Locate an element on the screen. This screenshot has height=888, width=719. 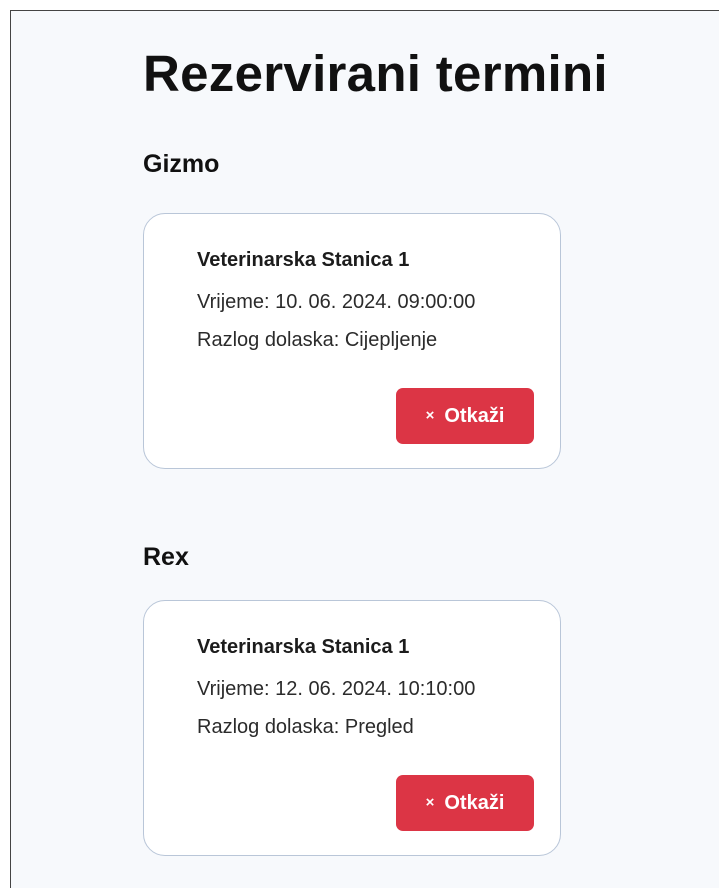
pet-name: Rex is located at coordinates (166, 557).